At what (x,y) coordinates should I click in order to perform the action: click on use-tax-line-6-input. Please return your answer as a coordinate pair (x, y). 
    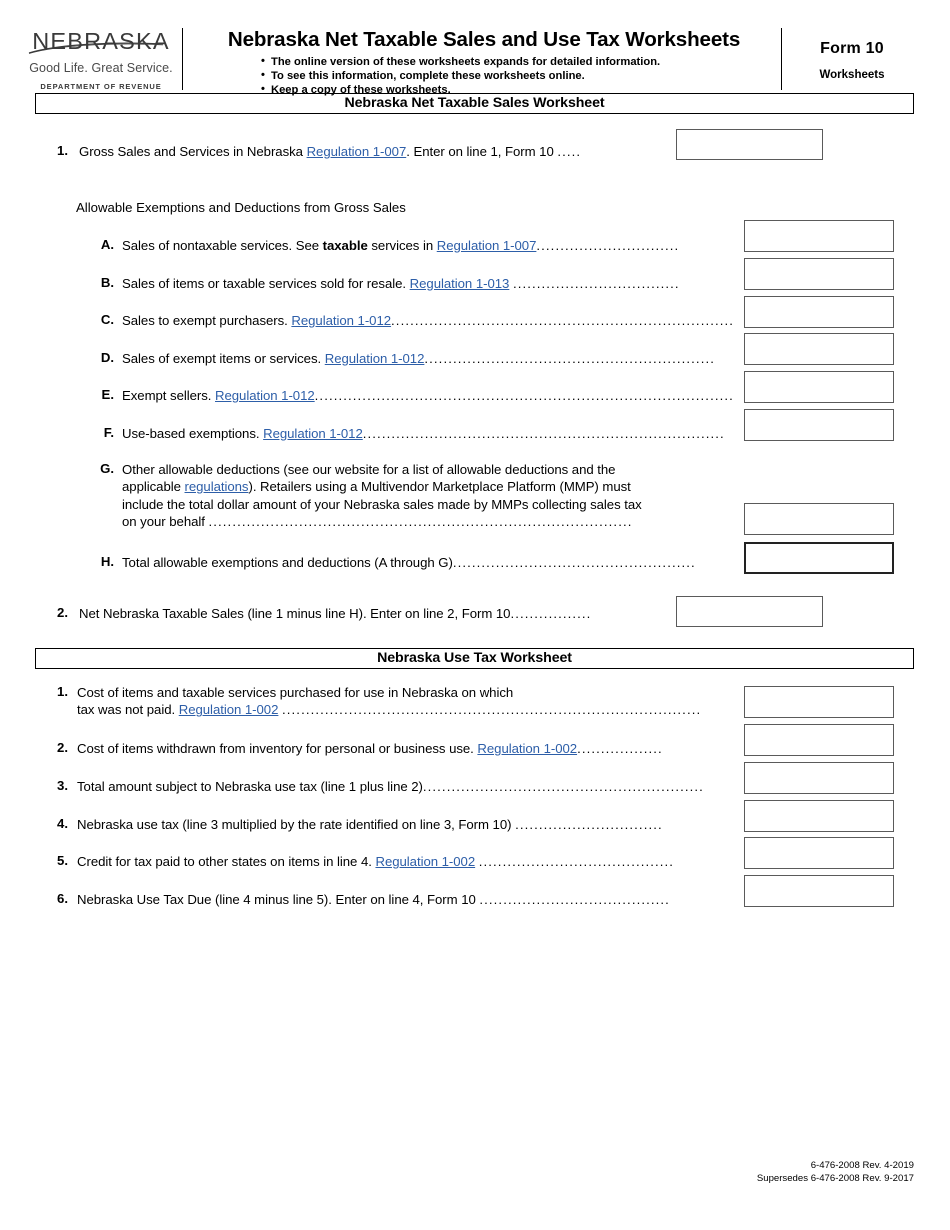
    Looking at the image, I should click on (819, 891).